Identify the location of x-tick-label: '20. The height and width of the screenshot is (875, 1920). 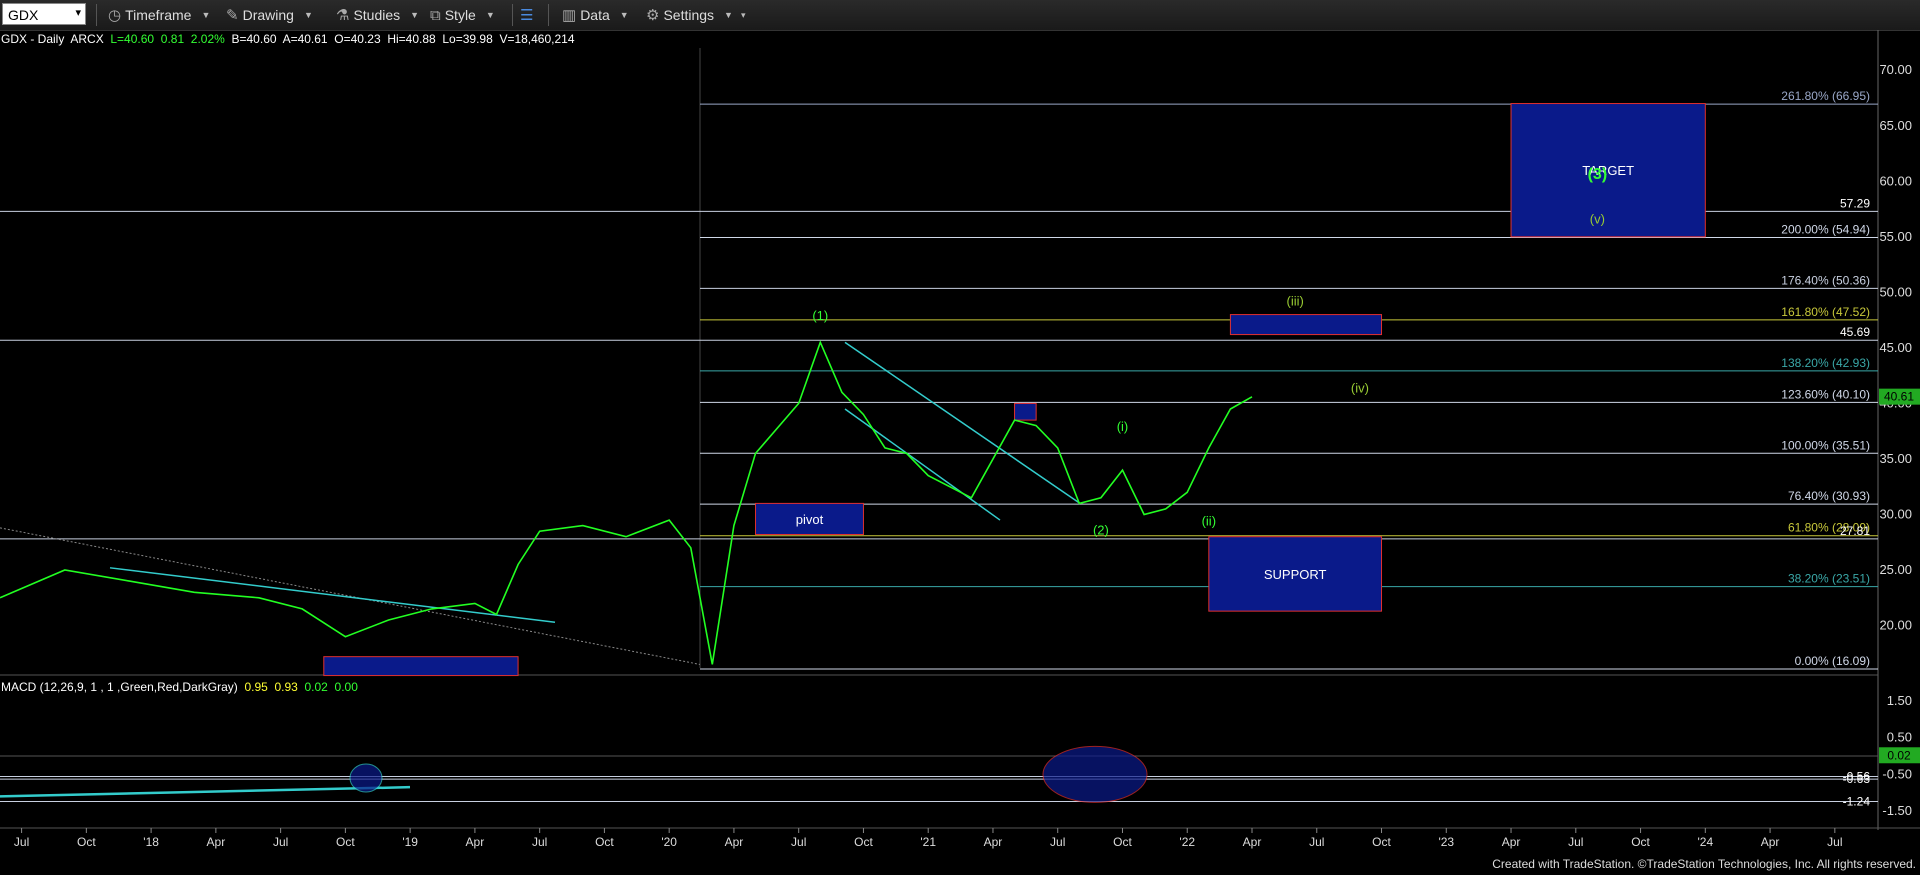
(669, 842).